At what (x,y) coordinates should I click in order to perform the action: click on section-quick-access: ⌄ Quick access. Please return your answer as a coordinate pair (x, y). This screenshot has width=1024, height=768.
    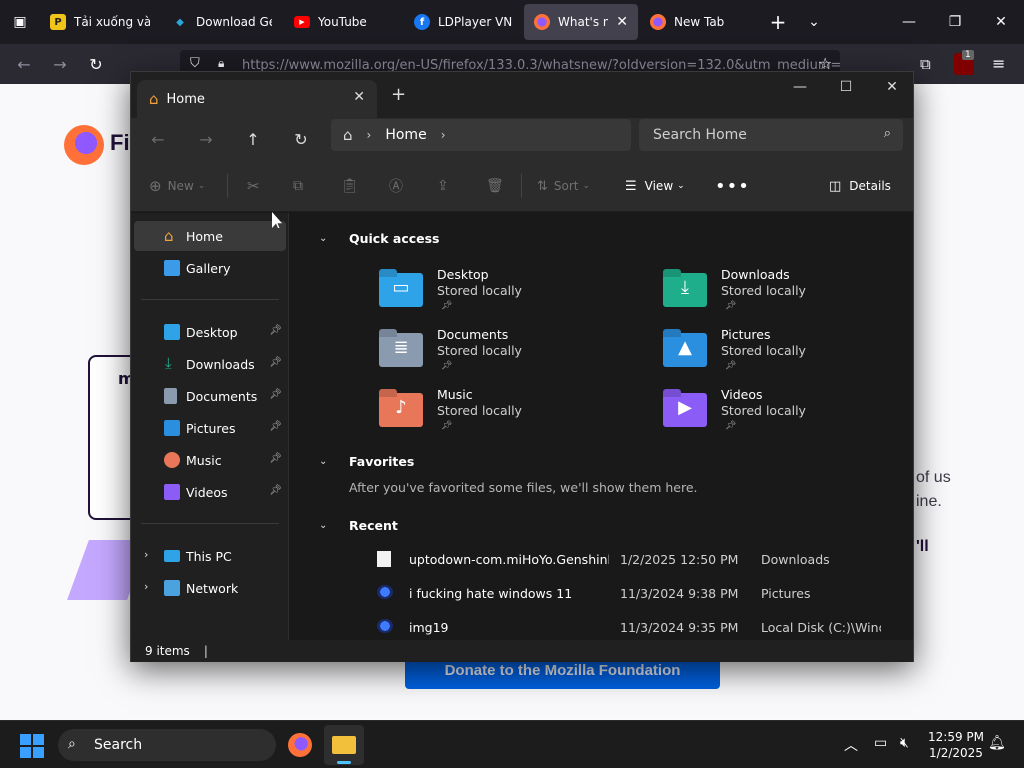
    Looking at the image, I should click on (379, 238).